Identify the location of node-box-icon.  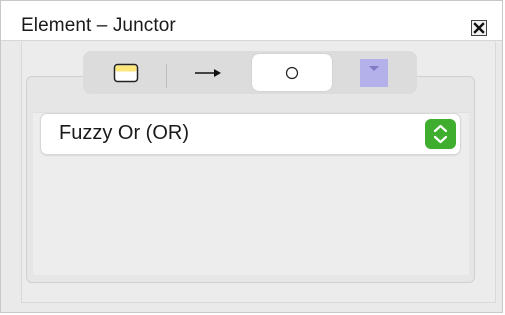
(126, 72).